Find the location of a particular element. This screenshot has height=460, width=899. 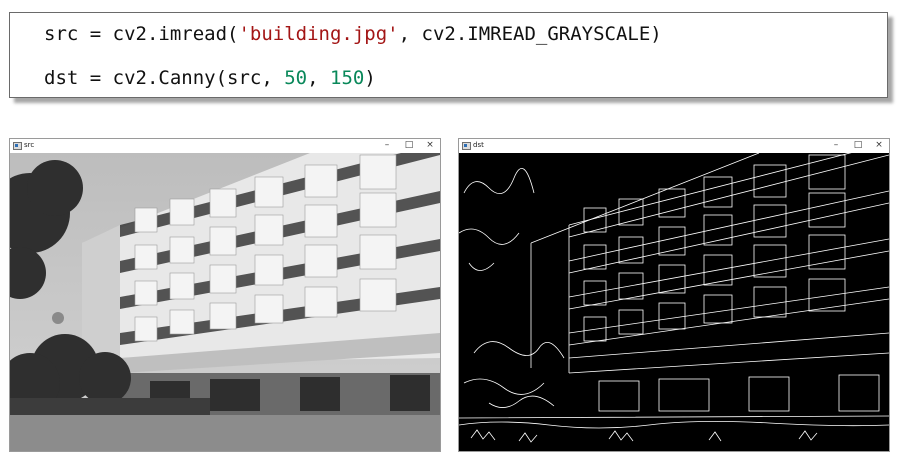

code-text: ) is located at coordinates (370, 78).